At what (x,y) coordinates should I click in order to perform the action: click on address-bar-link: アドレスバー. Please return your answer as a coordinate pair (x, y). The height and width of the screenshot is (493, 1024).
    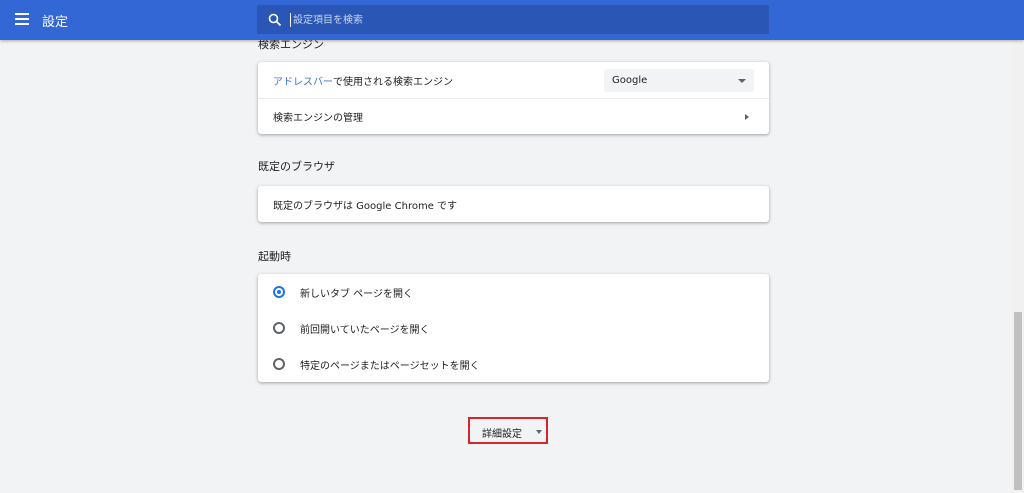
    Looking at the image, I should click on (303, 80).